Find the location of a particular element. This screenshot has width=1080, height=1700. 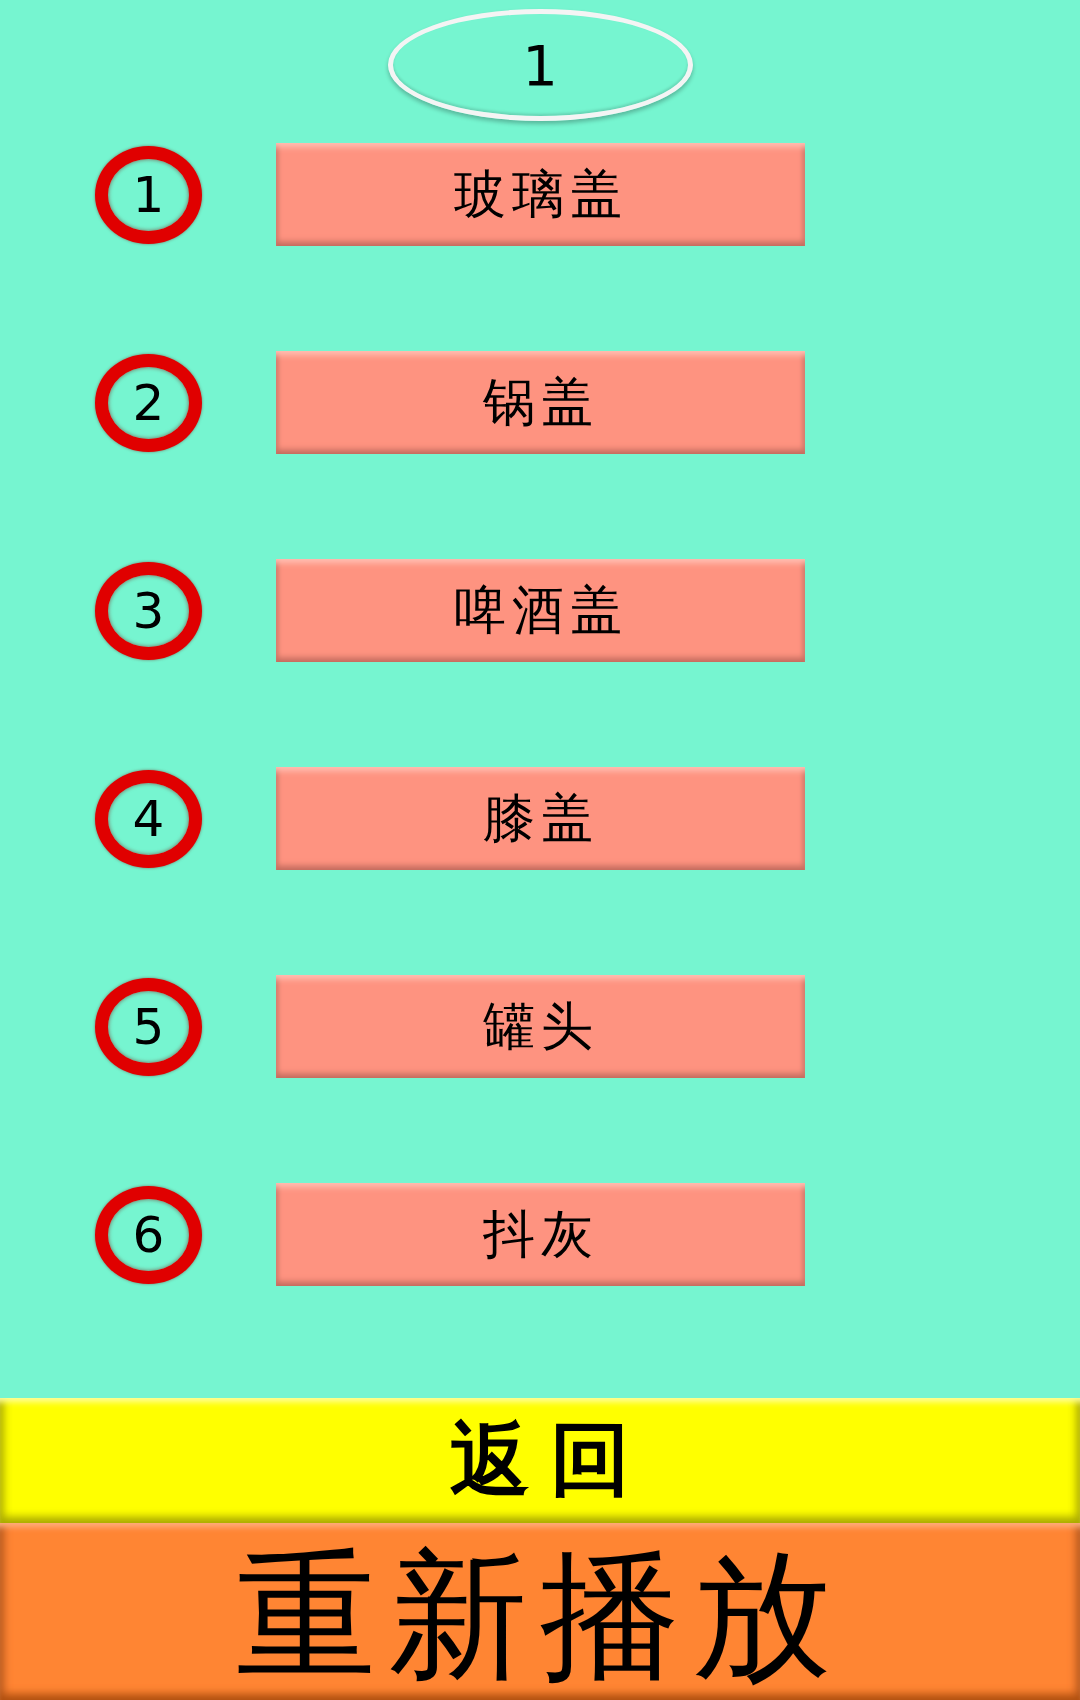

option-button: 玻璃盖 is located at coordinates (540, 194).